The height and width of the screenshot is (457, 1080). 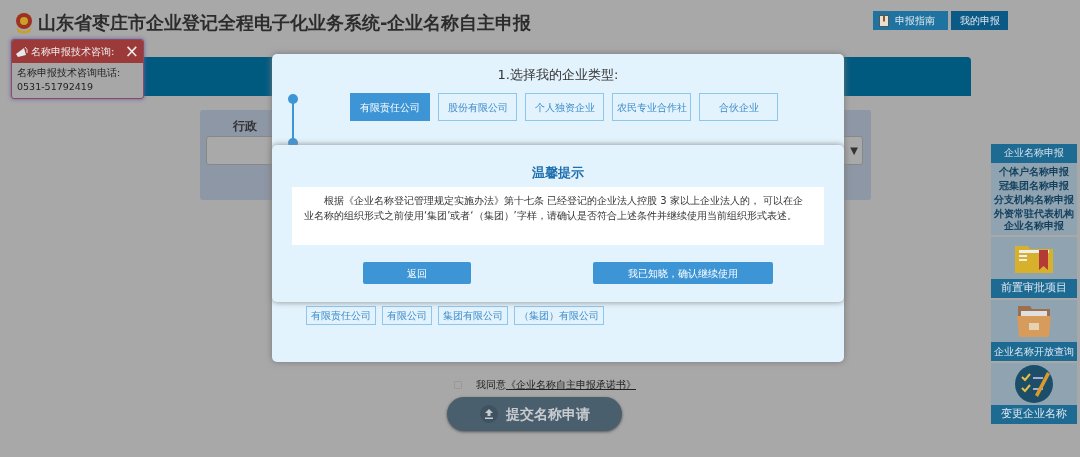 What do you see at coordinates (564, 107) in the screenshot?
I see `type-tab: 个人独资企业` at bounding box center [564, 107].